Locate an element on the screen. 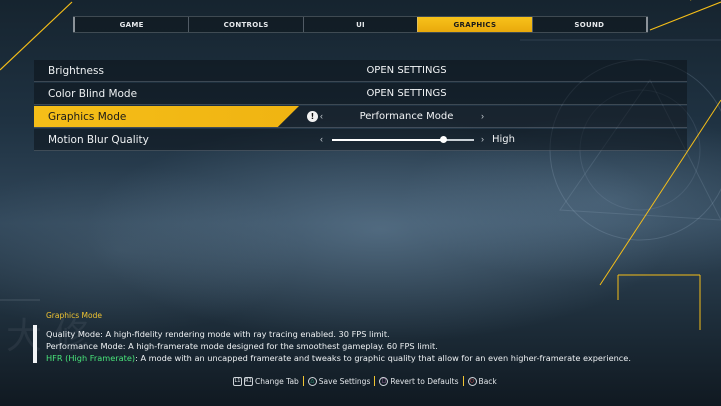  warning-icon: ! is located at coordinates (312, 116).